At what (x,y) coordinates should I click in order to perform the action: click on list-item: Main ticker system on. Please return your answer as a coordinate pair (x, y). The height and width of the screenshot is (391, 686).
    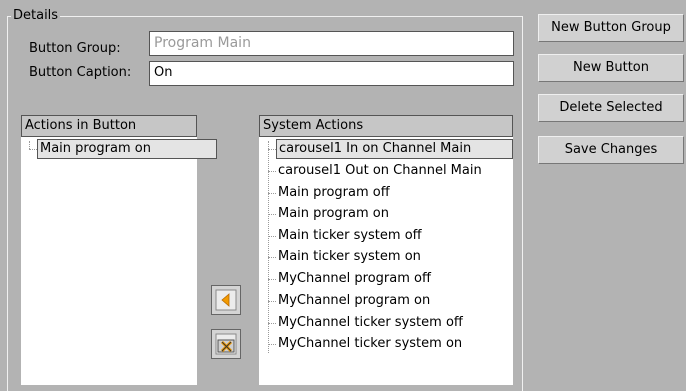
    Looking at the image, I should click on (349, 257).